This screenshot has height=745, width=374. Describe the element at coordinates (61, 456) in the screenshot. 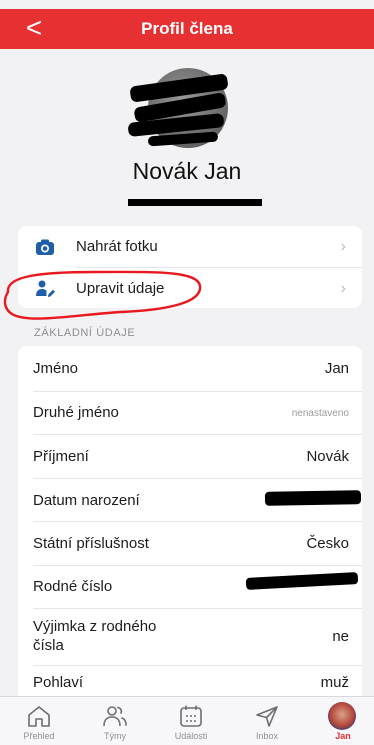

I see `detail-label: Příjmení` at that location.